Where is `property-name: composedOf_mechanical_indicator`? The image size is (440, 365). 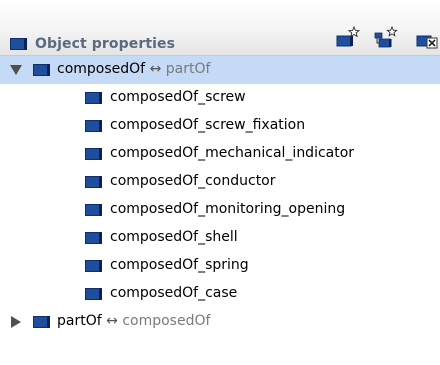
property-name: composedOf_mechanical_indicator is located at coordinates (232, 153).